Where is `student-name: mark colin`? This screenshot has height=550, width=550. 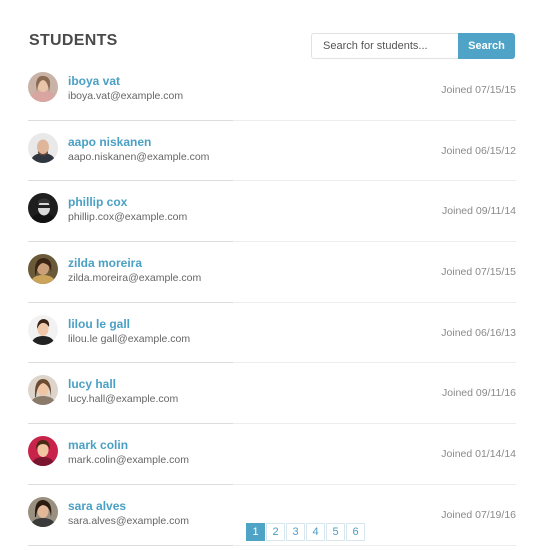 student-name: mark colin is located at coordinates (98, 445).